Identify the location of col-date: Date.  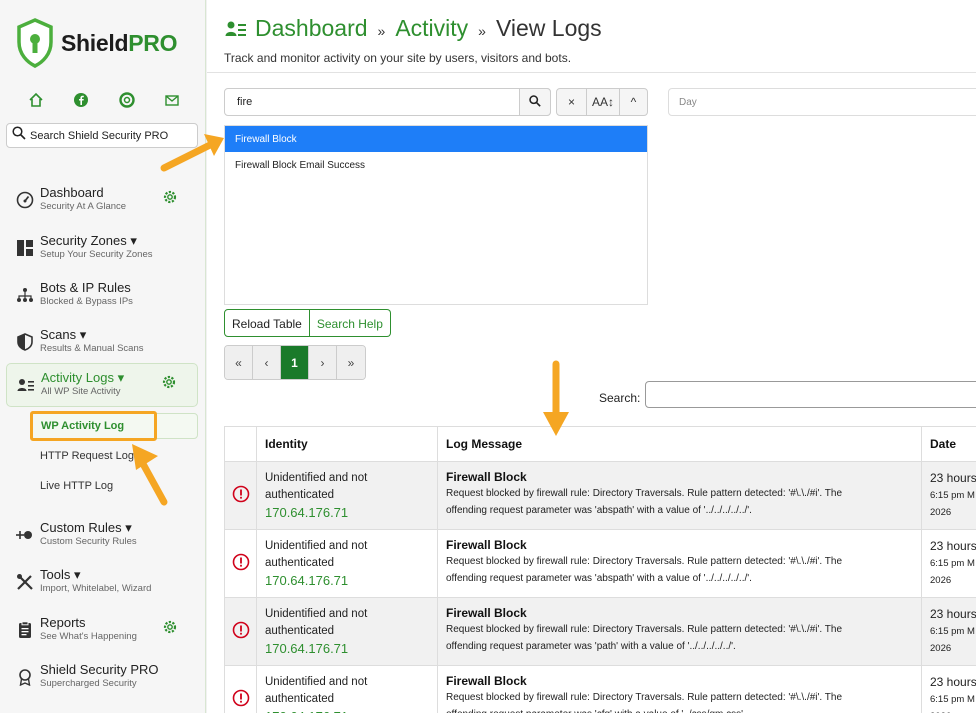
(948, 444).